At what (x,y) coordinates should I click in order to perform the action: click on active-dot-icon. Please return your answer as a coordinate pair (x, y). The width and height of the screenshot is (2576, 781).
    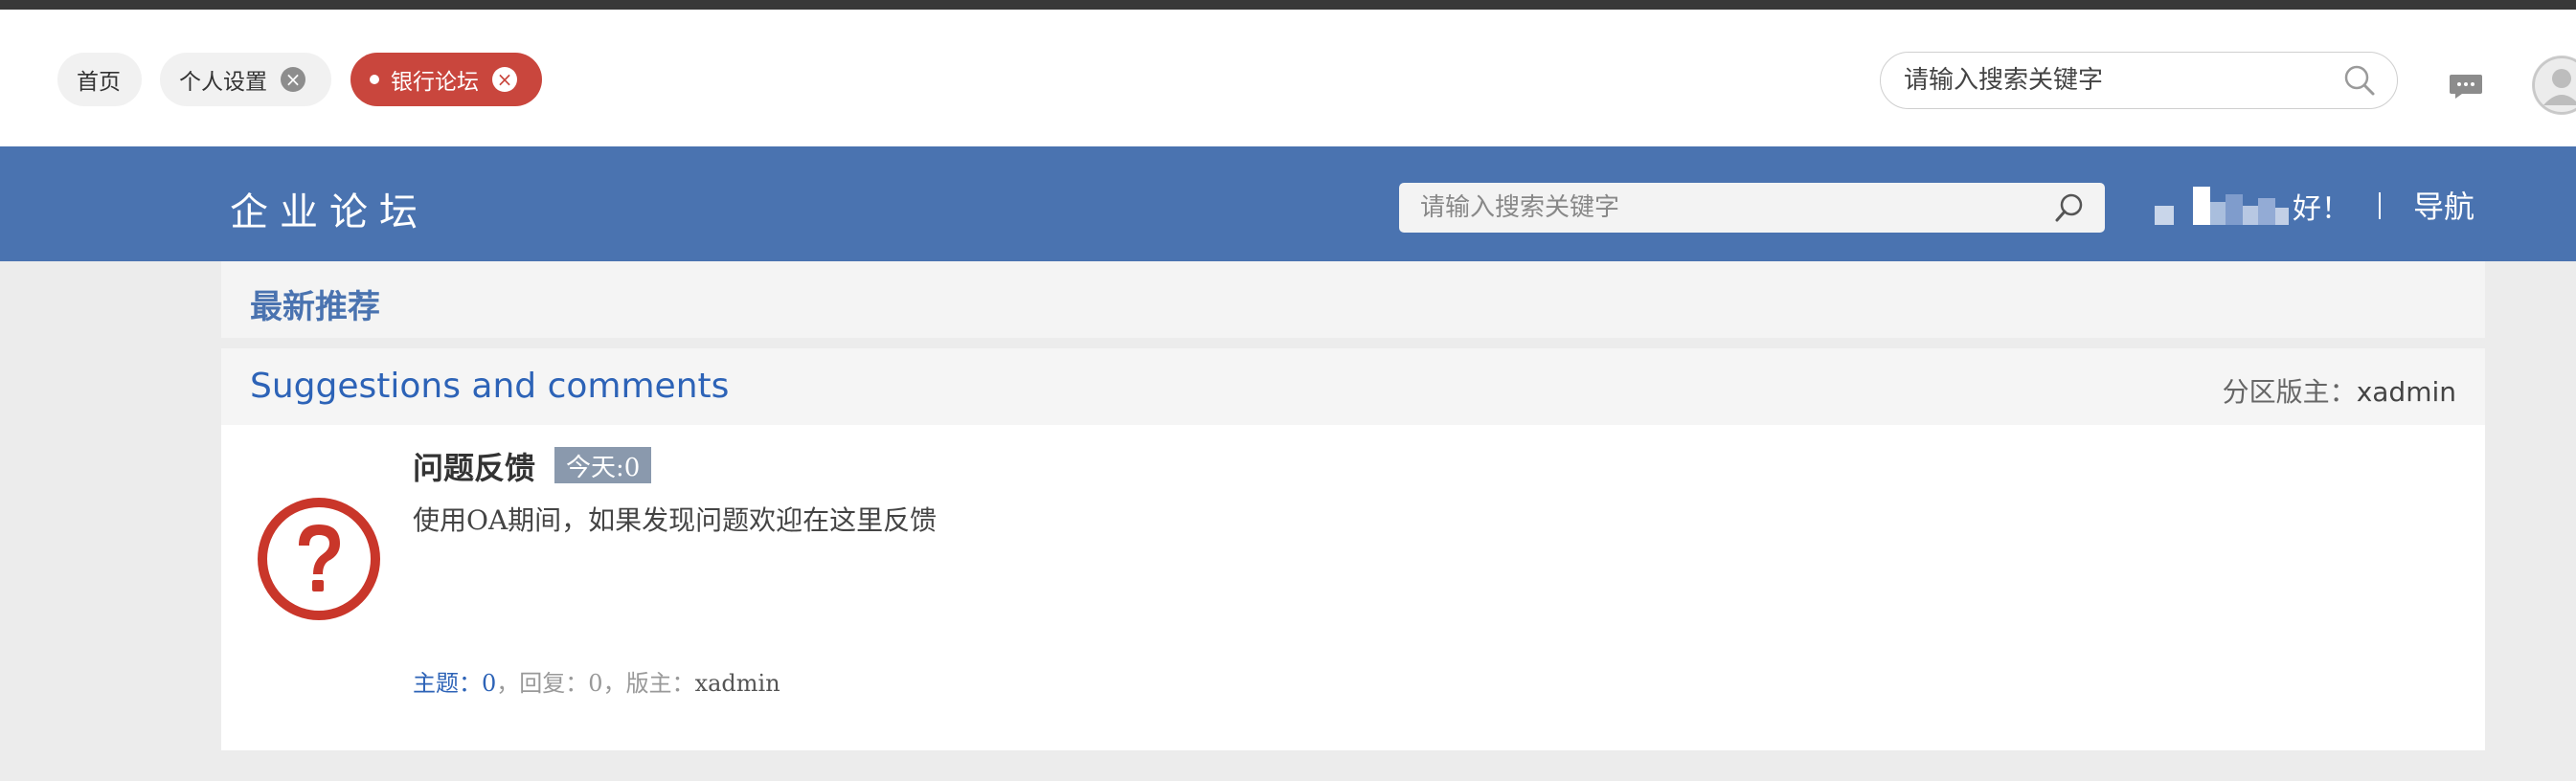
    Looking at the image, I should click on (374, 79).